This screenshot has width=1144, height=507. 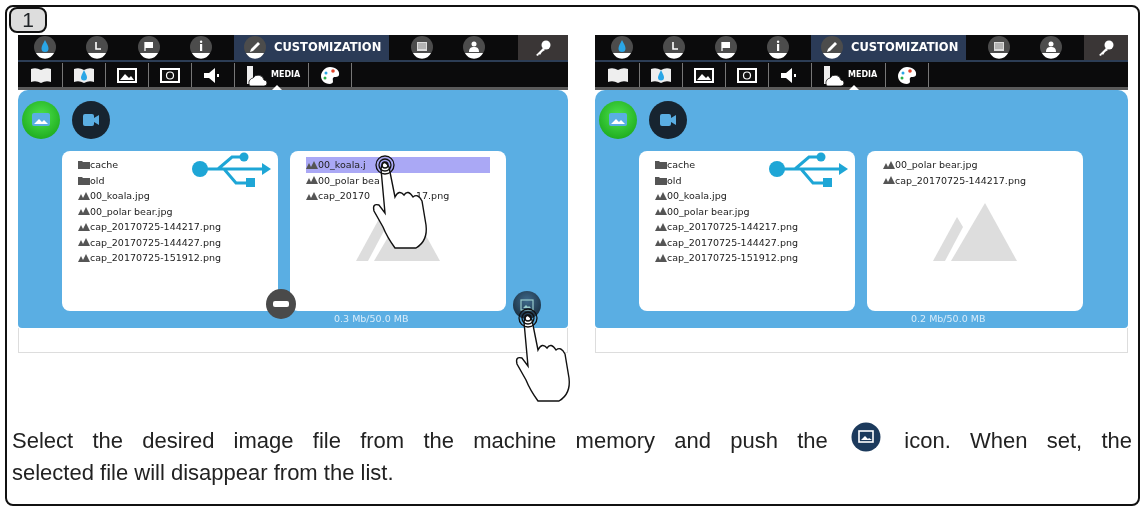 I want to click on mountain-icon, so click(x=975, y=233).